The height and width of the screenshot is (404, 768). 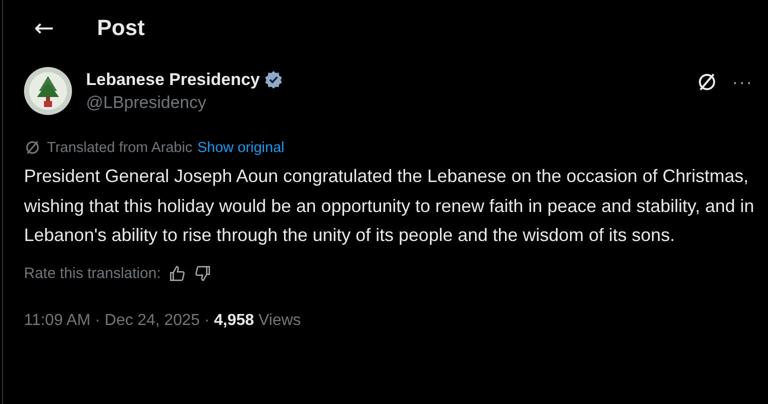 I want to click on show-original-link: Show original, so click(x=240, y=148).